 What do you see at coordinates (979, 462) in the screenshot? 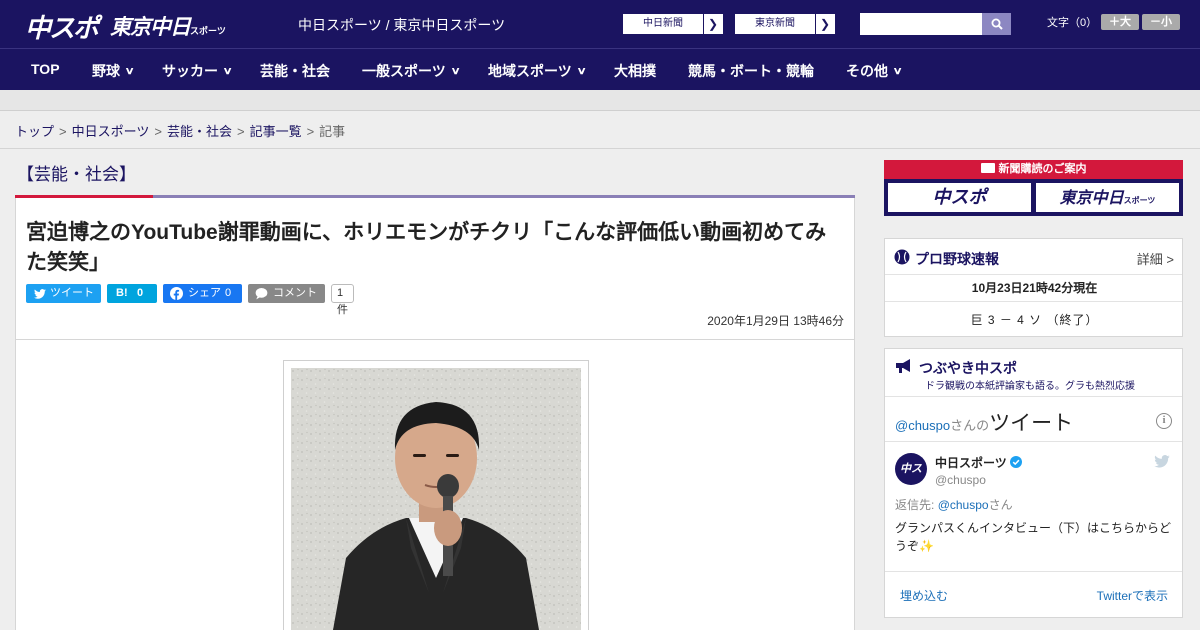
I see `tweet-author-name: 中日スポーツ` at bounding box center [979, 462].